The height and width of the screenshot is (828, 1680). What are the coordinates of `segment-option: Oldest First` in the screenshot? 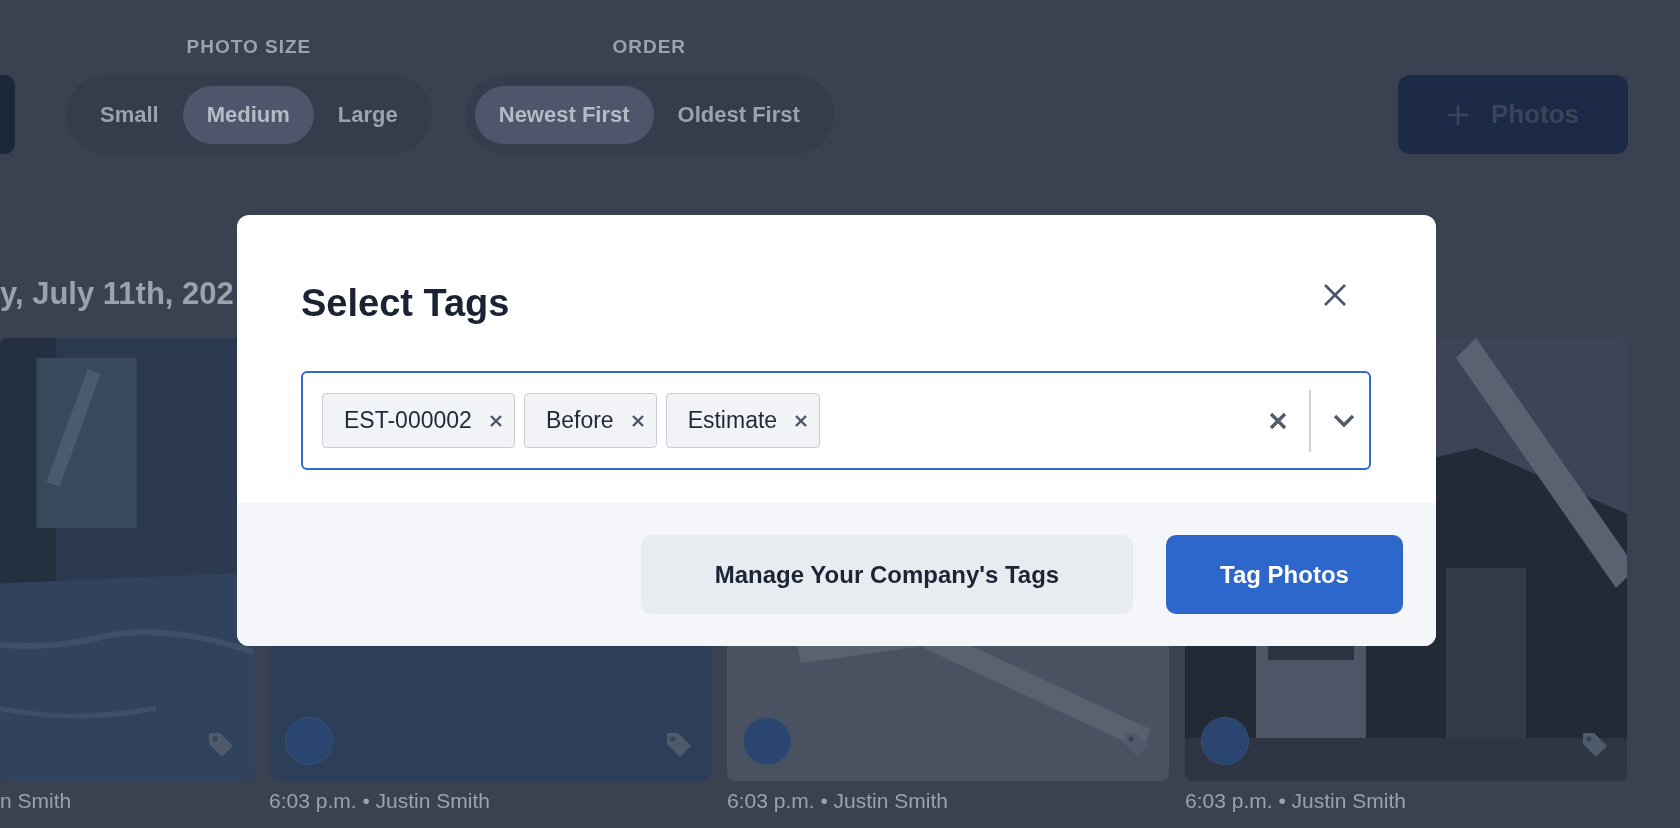 It's located at (738, 114).